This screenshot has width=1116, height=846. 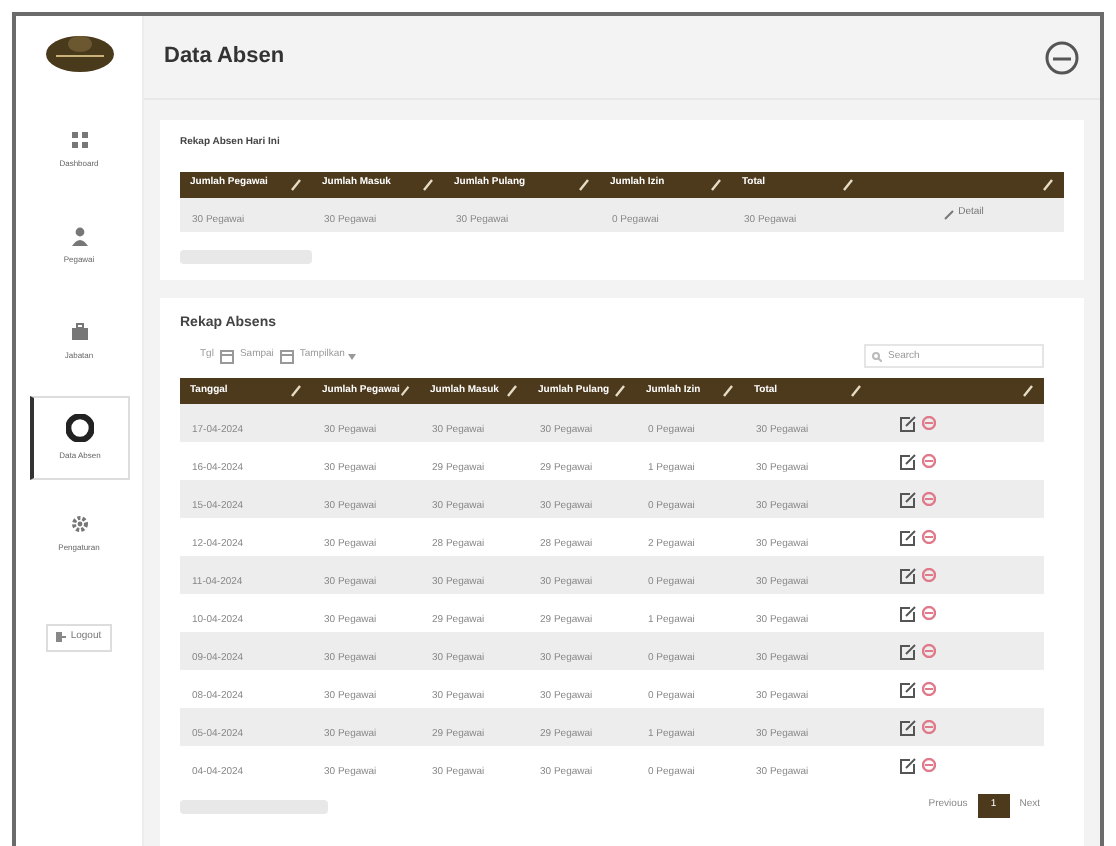 I want to click on page-title: Data Absen, so click(x=224, y=57).